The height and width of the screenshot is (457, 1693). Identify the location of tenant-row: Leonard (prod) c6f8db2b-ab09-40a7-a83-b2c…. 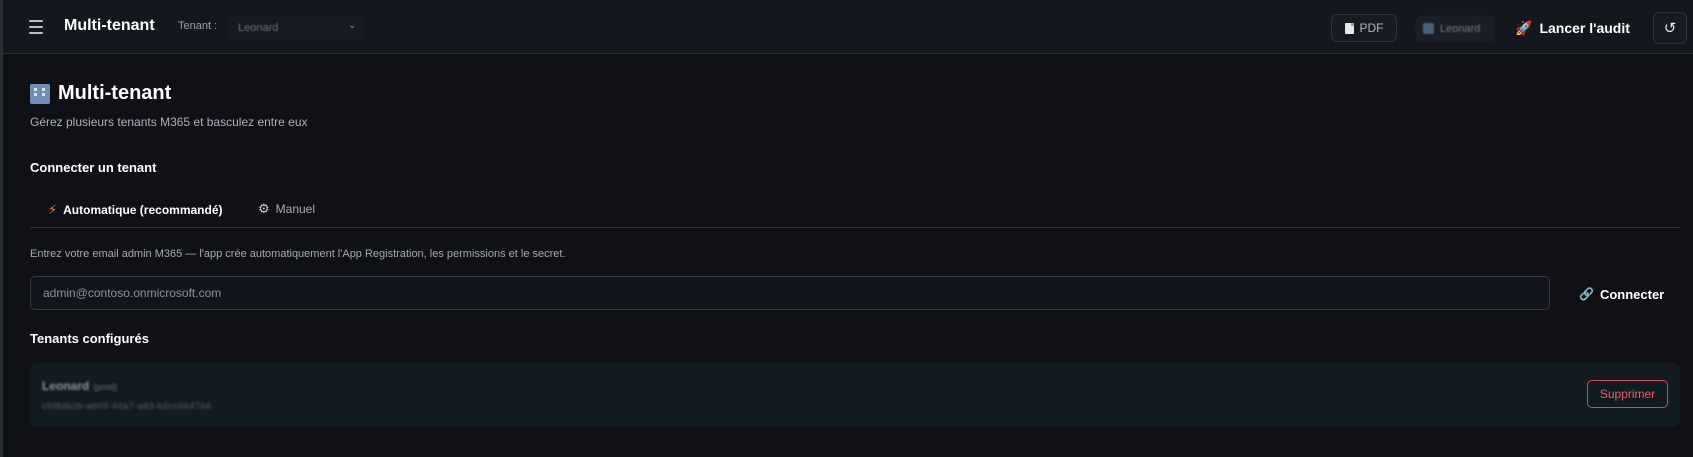
(855, 395).